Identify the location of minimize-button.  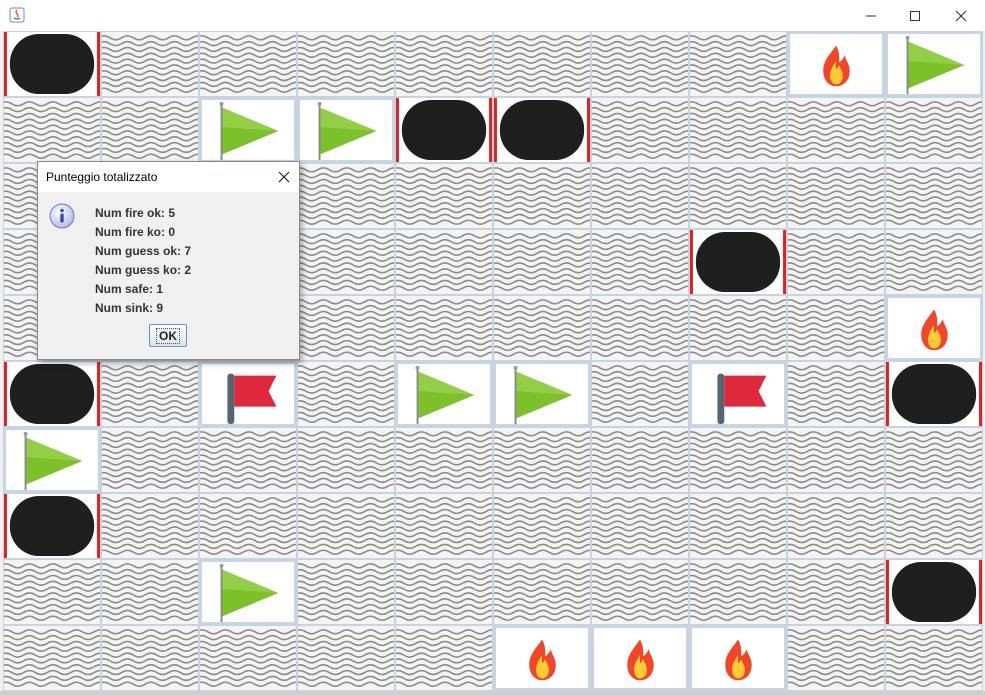
(871, 15).